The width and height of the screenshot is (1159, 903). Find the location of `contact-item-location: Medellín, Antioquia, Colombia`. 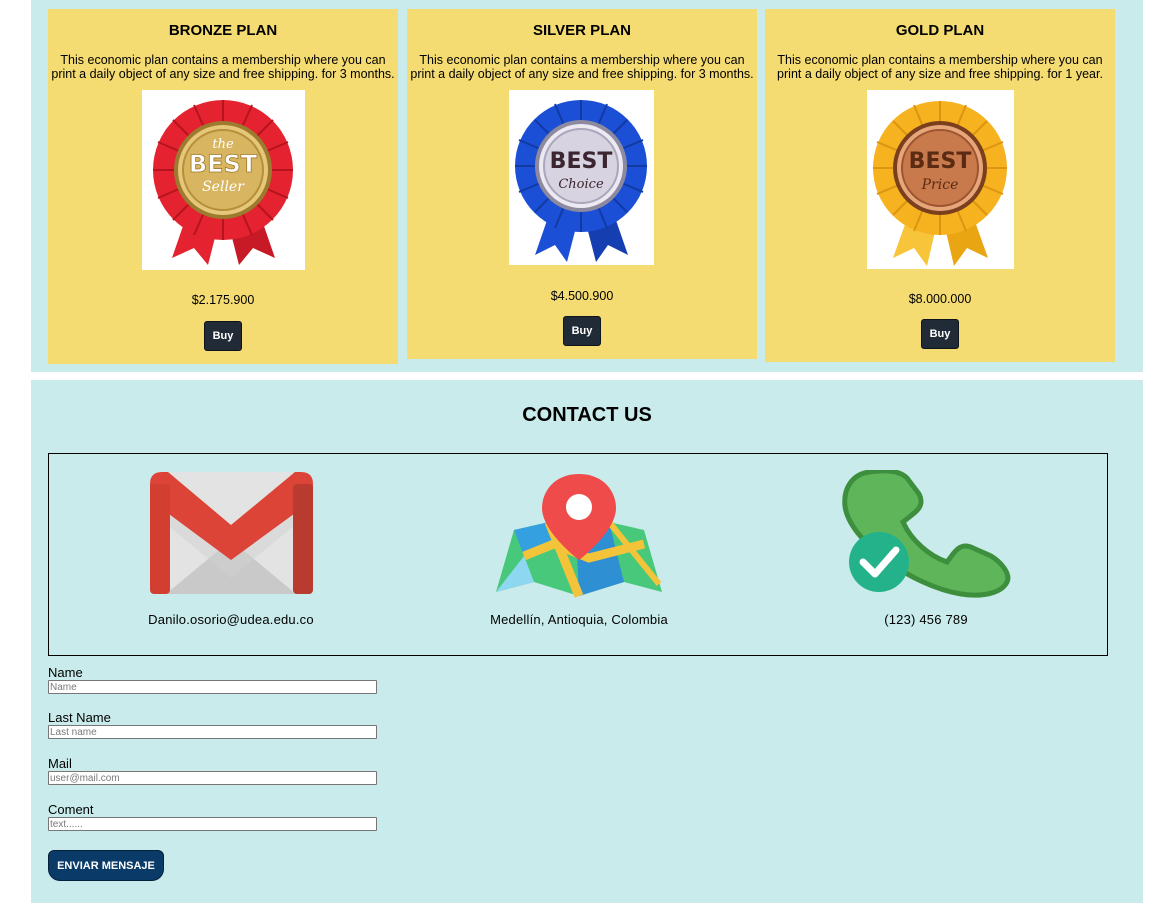

contact-item-location: Medellín, Antioquia, Colombia is located at coordinates (579, 554).